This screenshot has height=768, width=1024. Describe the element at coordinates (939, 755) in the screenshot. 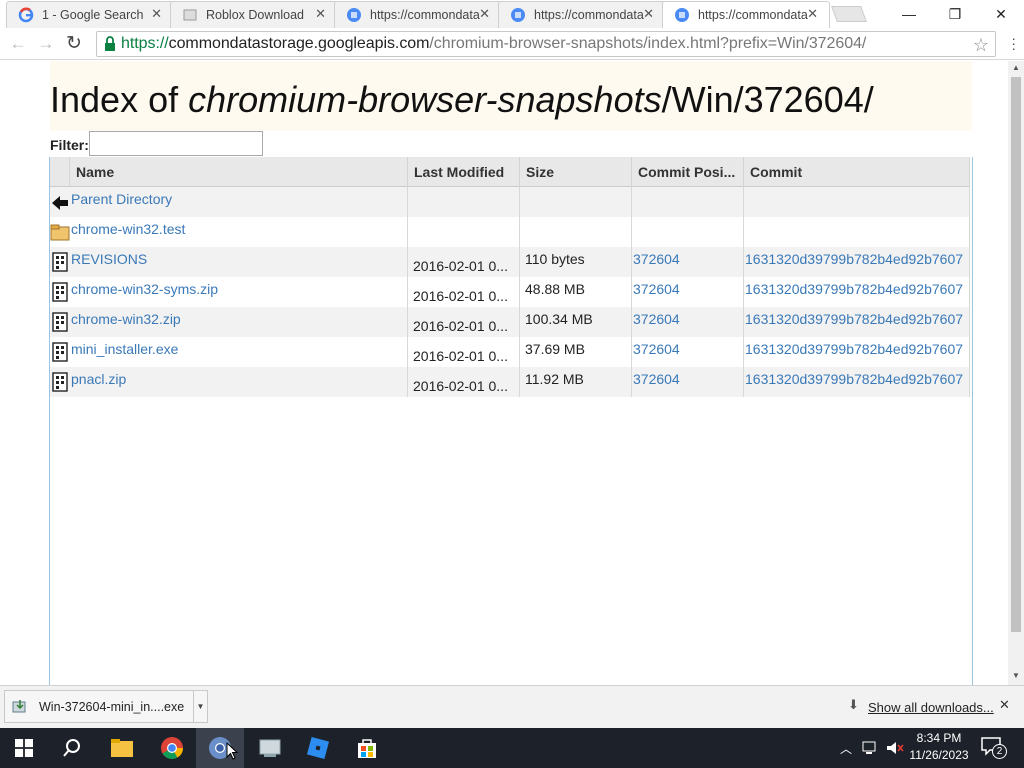

I see `clock-date: 11/26/2023` at that location.